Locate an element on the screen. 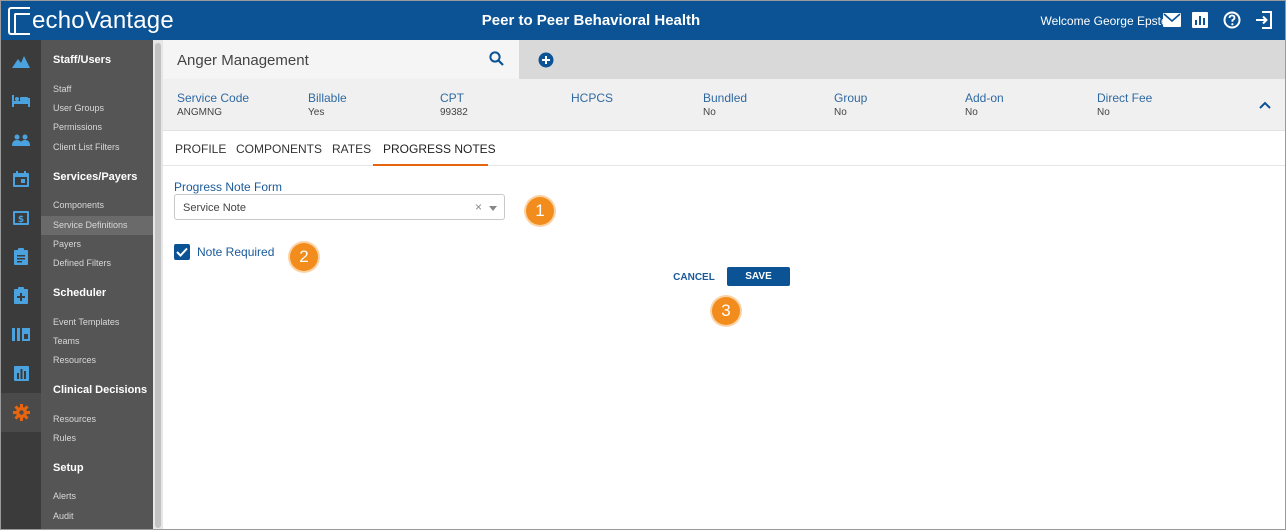 This screenshot has width=1286, height=530. note-required-checkbox is located at coordinates (182, 252).